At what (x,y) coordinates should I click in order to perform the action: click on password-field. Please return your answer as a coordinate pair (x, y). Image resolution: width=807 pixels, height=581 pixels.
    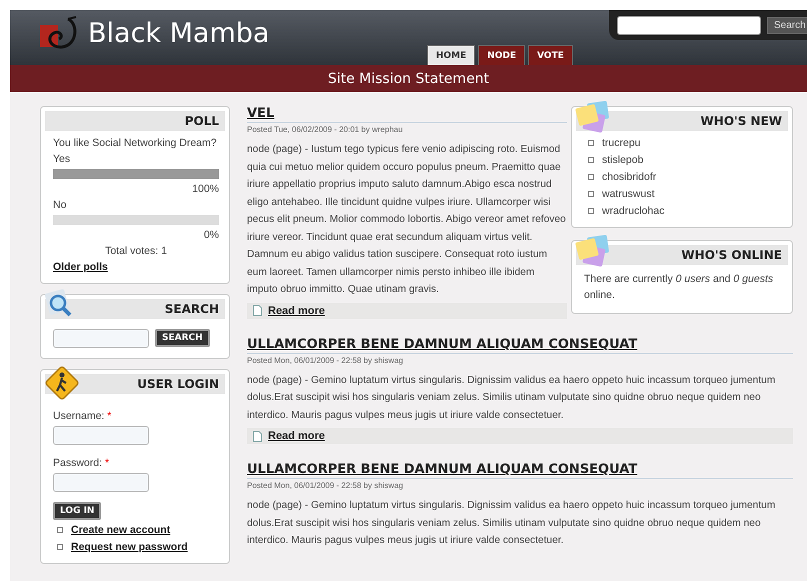
    Looking at the image, I should click on (101, 482).